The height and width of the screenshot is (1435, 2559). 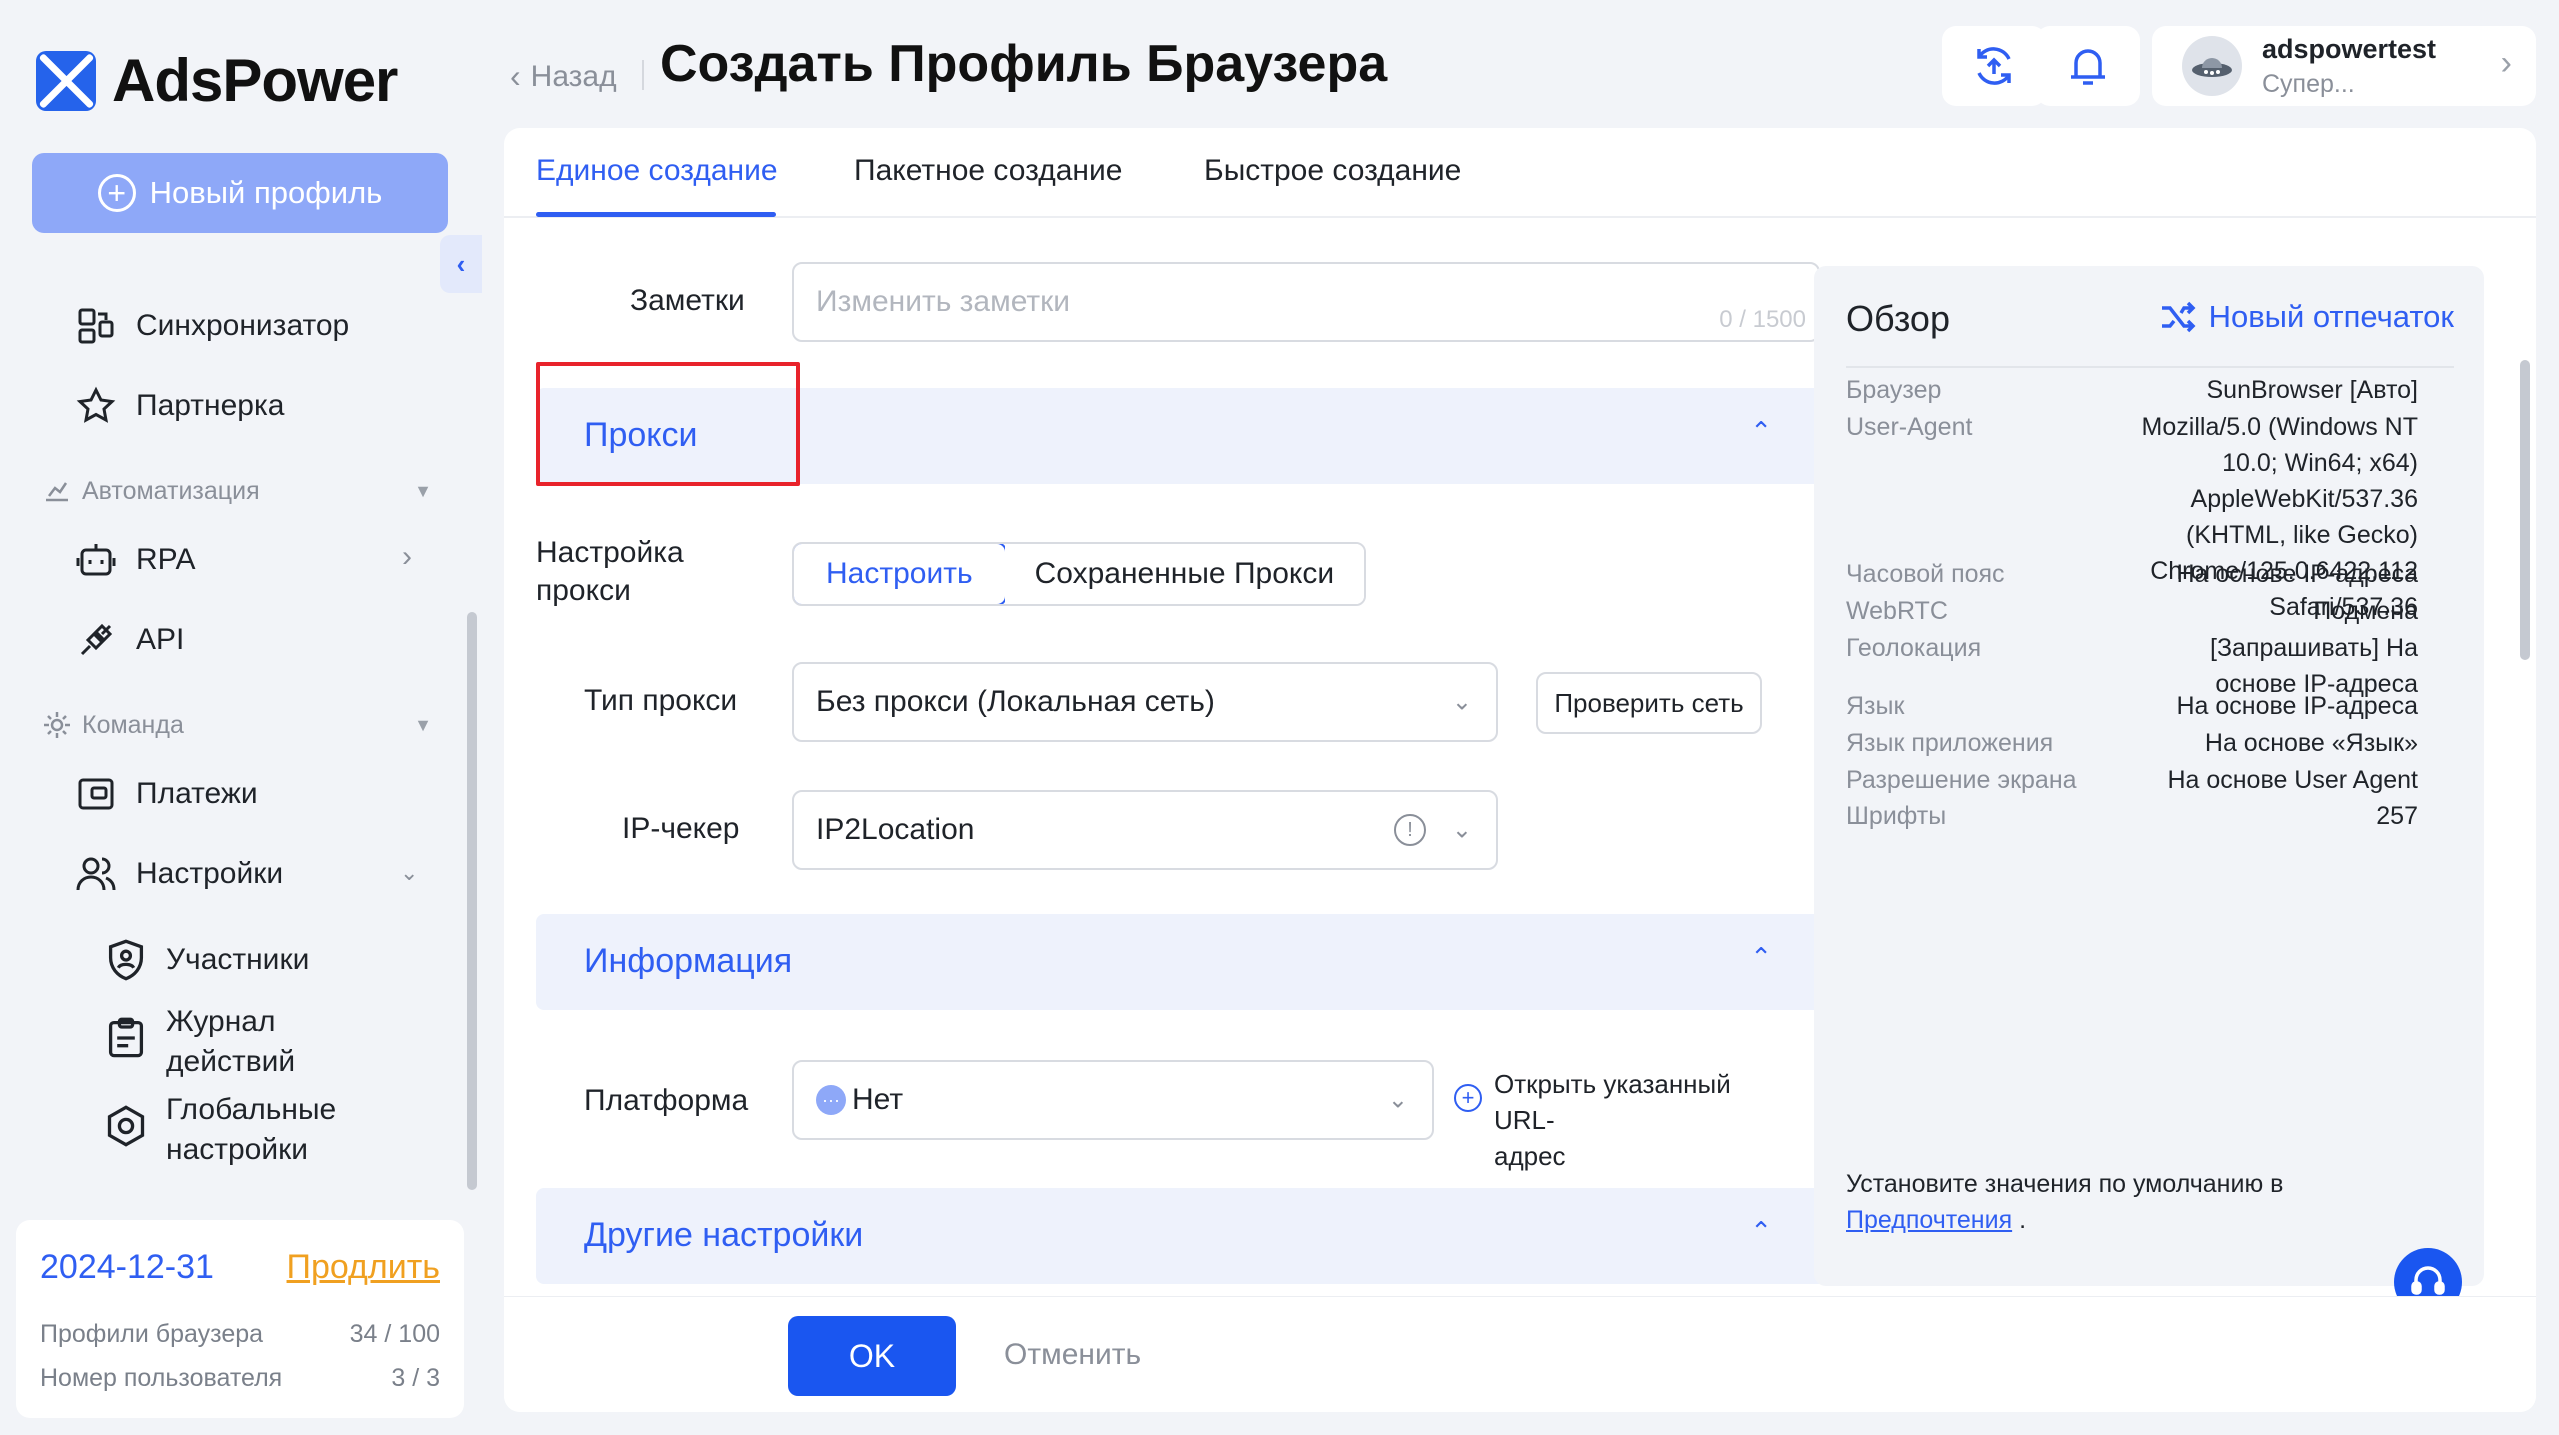 What do you see at coordinates (57, 492) in the screenshot?
I see `automation-icon` at bounding box center [57, 492].